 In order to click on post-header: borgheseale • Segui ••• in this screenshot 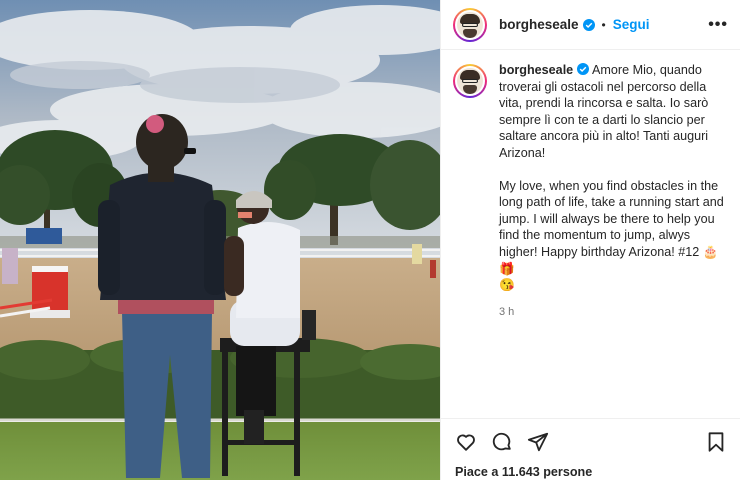, I will do `click(590, 25)`.